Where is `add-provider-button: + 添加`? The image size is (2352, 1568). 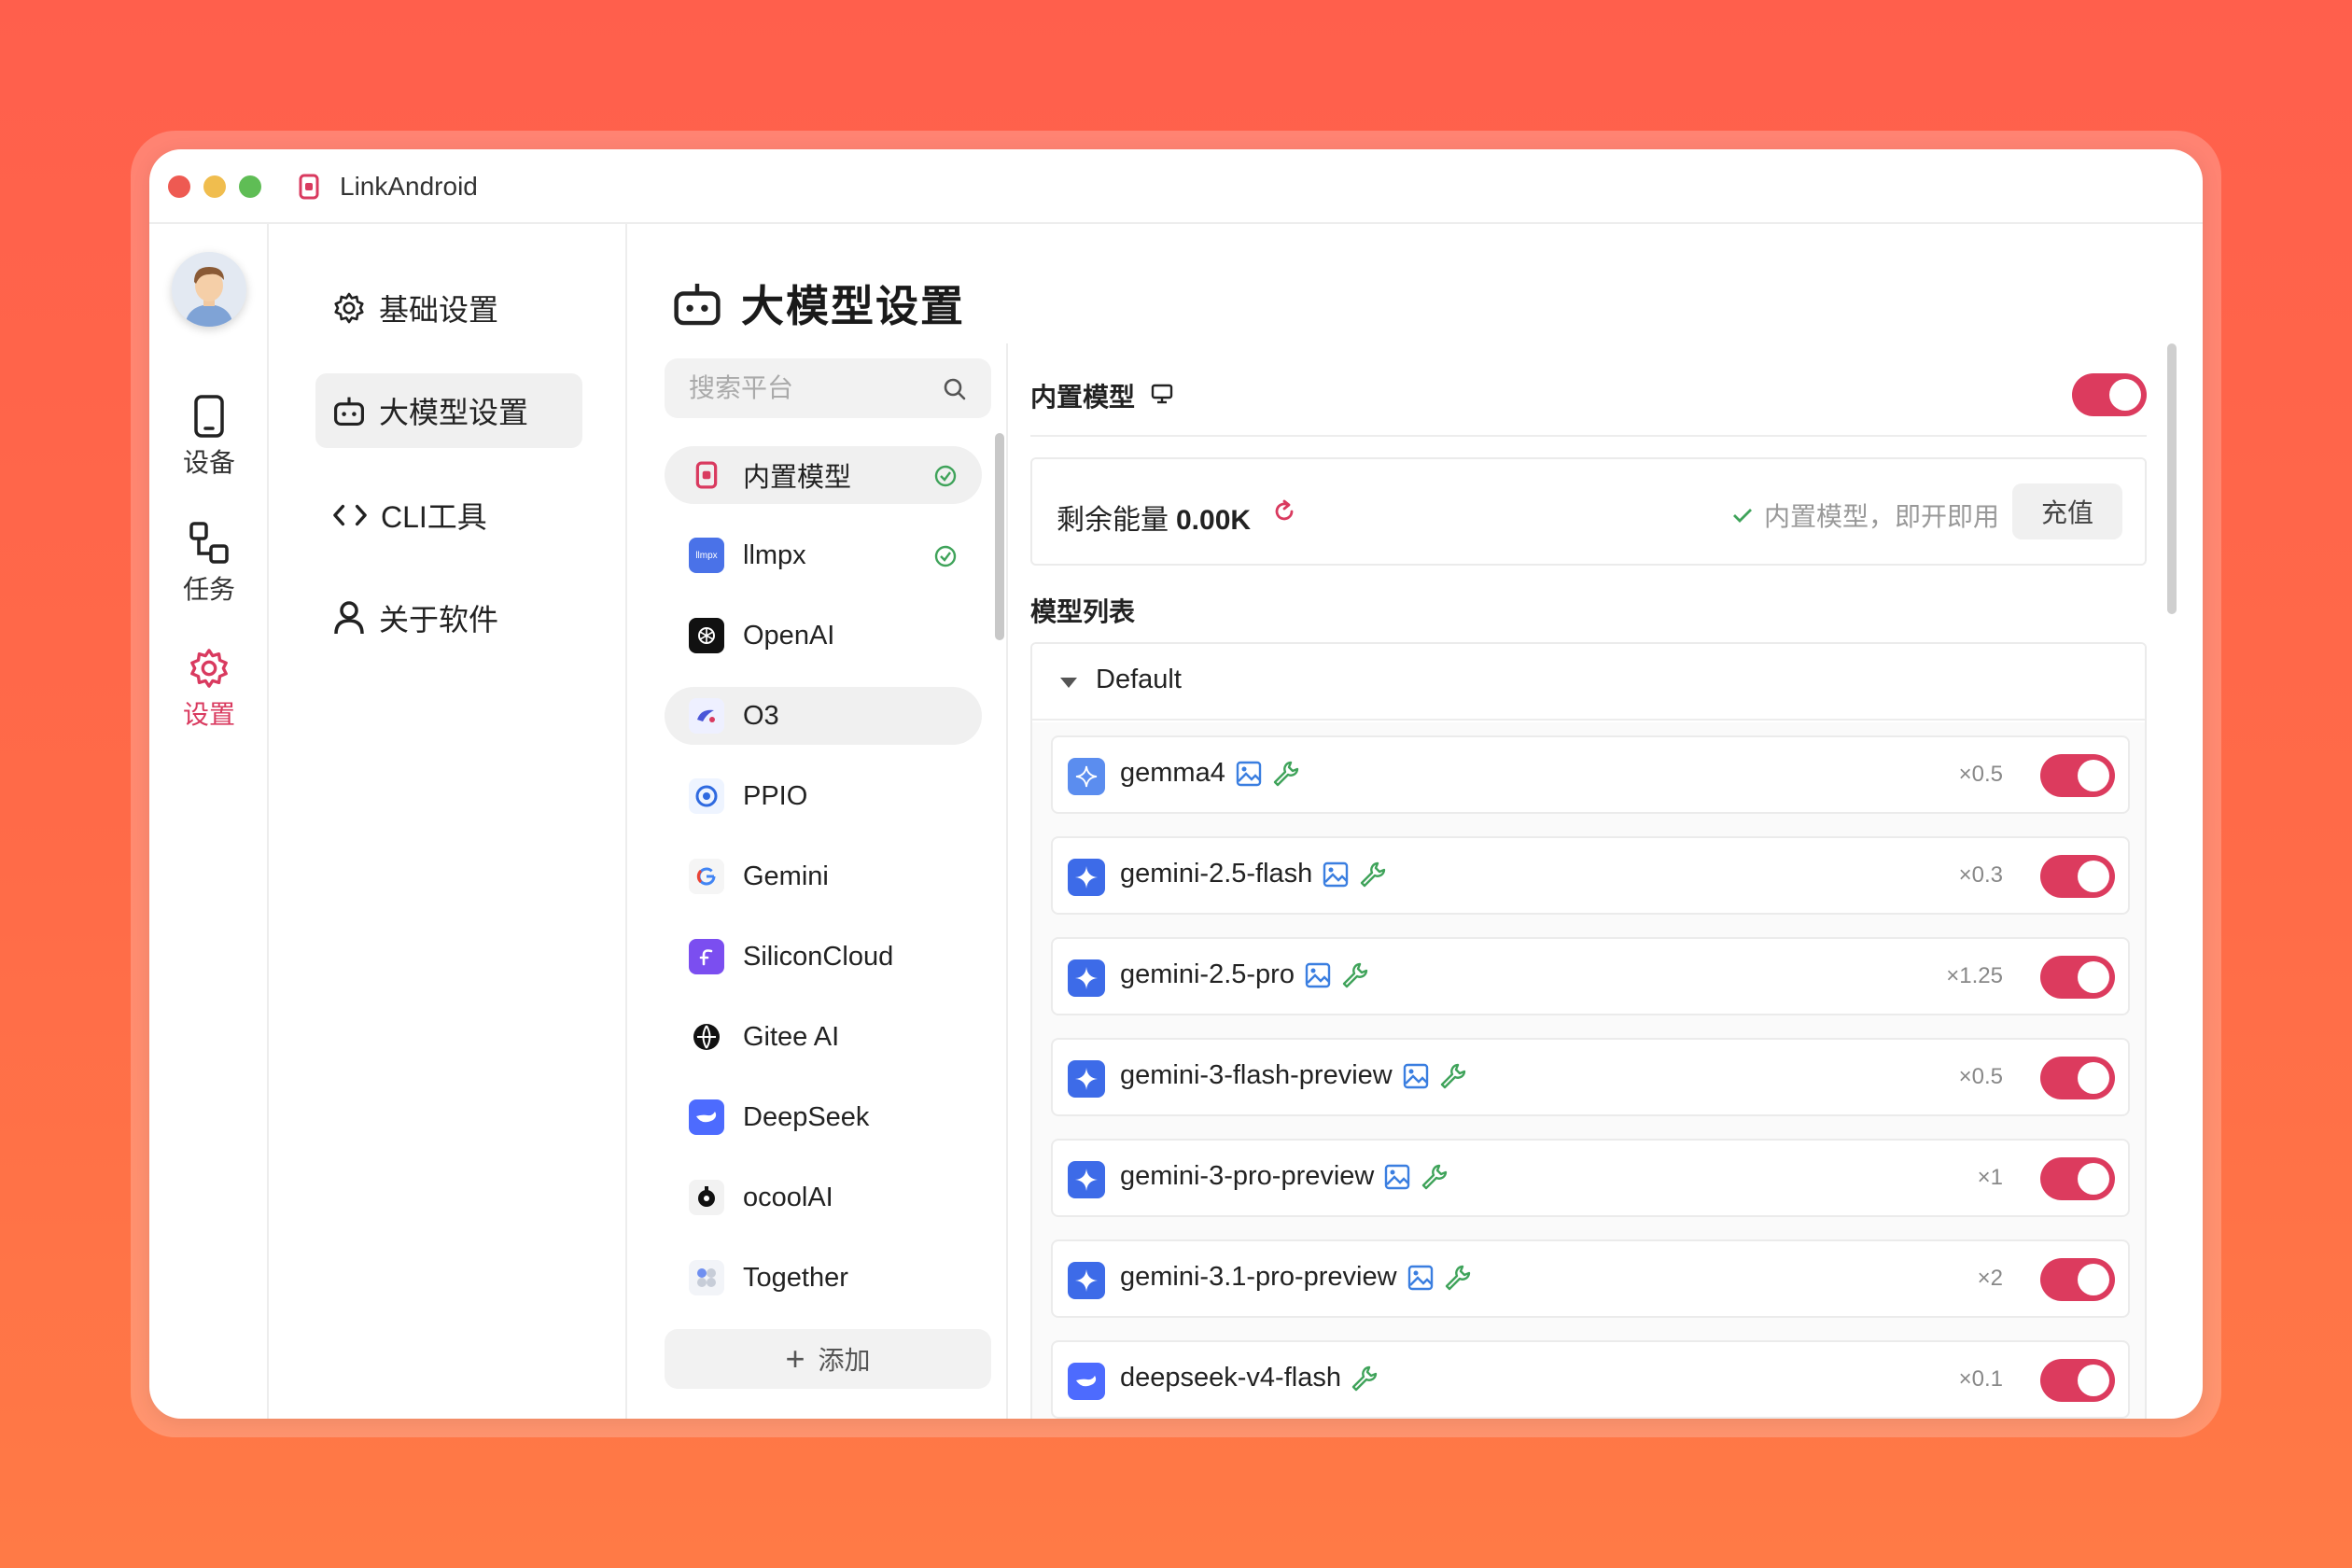 add-provider-button: + 添加 is located at coordinates (828, 1359).